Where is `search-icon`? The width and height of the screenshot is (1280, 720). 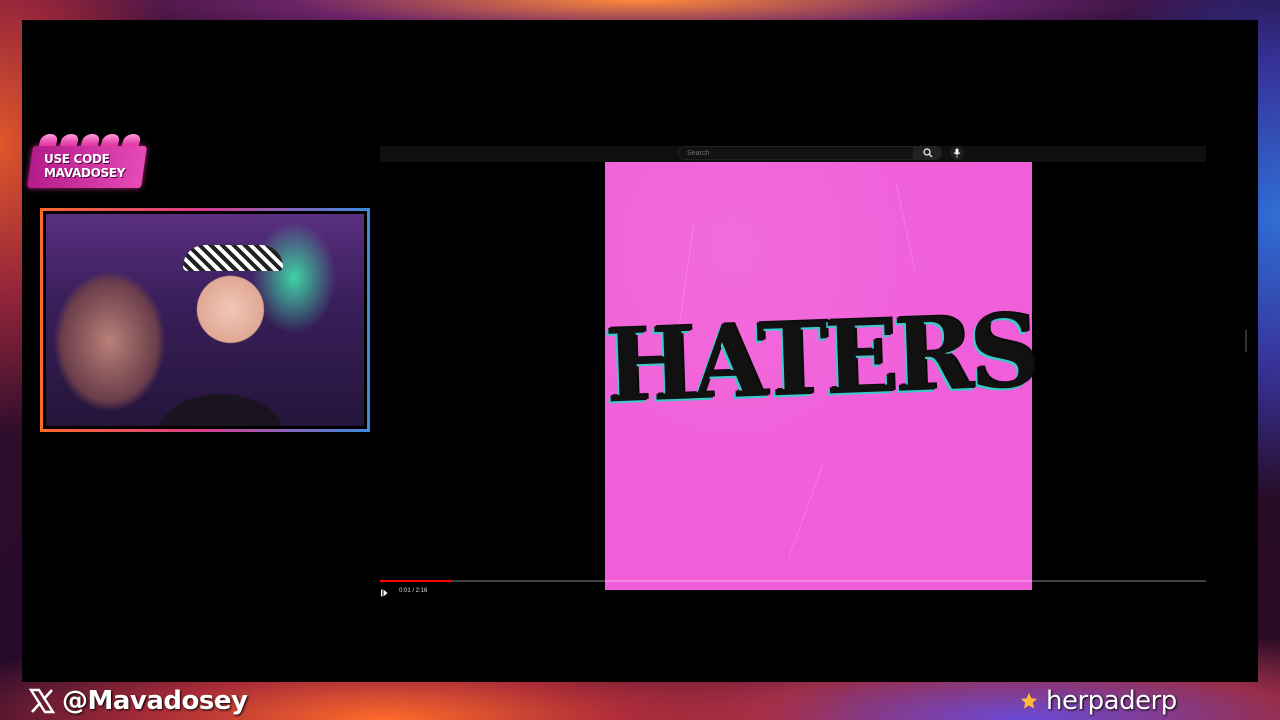 search-icon is located at coordinates (928, 153).